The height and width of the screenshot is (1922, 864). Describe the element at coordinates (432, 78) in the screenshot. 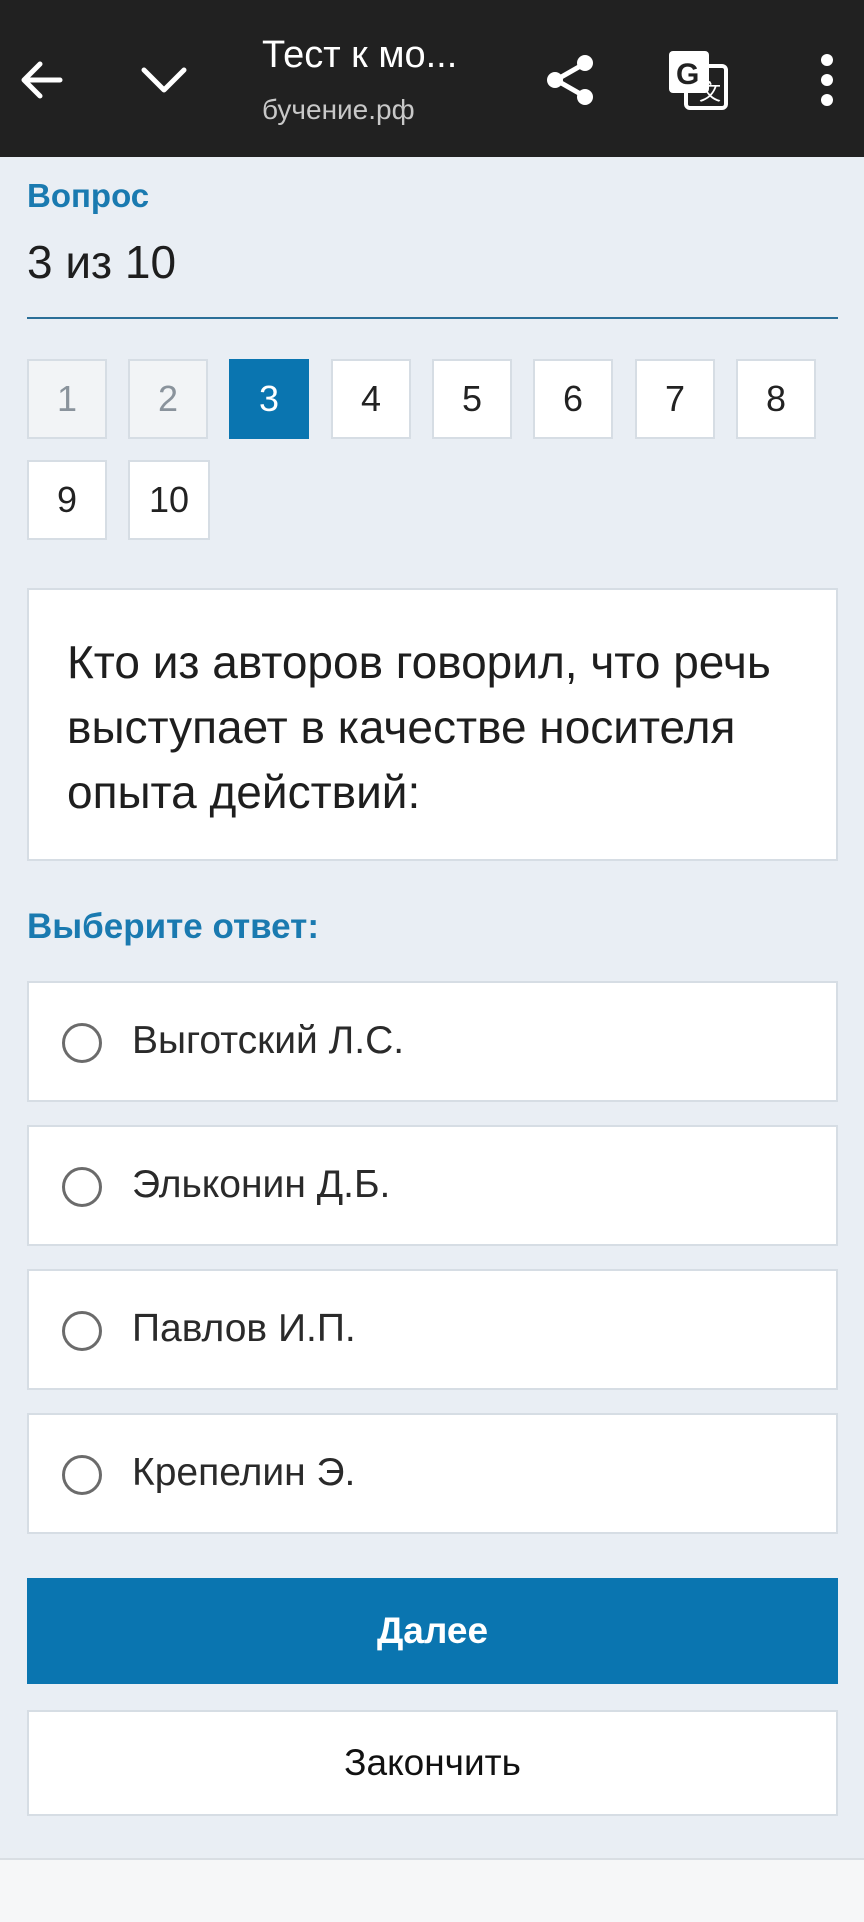

I see `browser-toolbar: Тест к мо... бучение.рф G 文` at that location.